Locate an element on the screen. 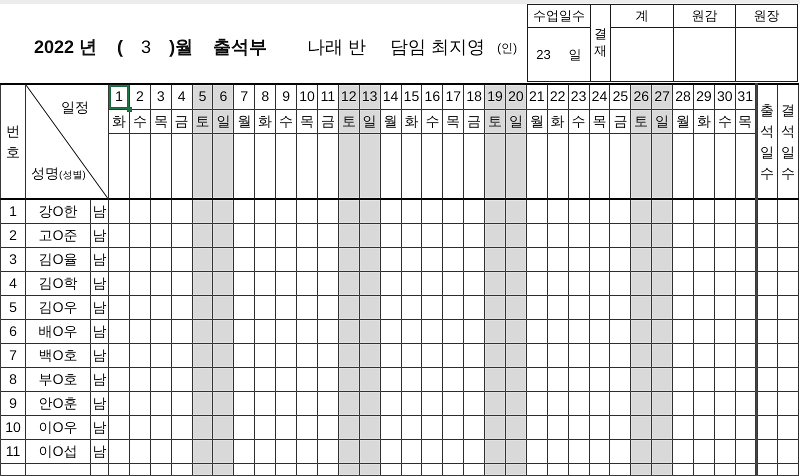 Image resolution: width=800 pixels, height=476 pixels. name-cell: 고O준 is located at coordinates (58, 235).